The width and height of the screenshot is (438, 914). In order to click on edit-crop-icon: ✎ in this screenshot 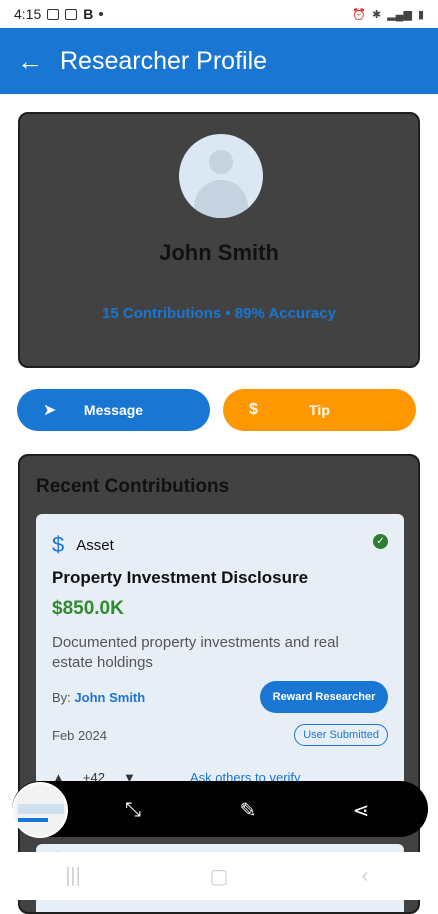, I will do `click(248, 810)`.